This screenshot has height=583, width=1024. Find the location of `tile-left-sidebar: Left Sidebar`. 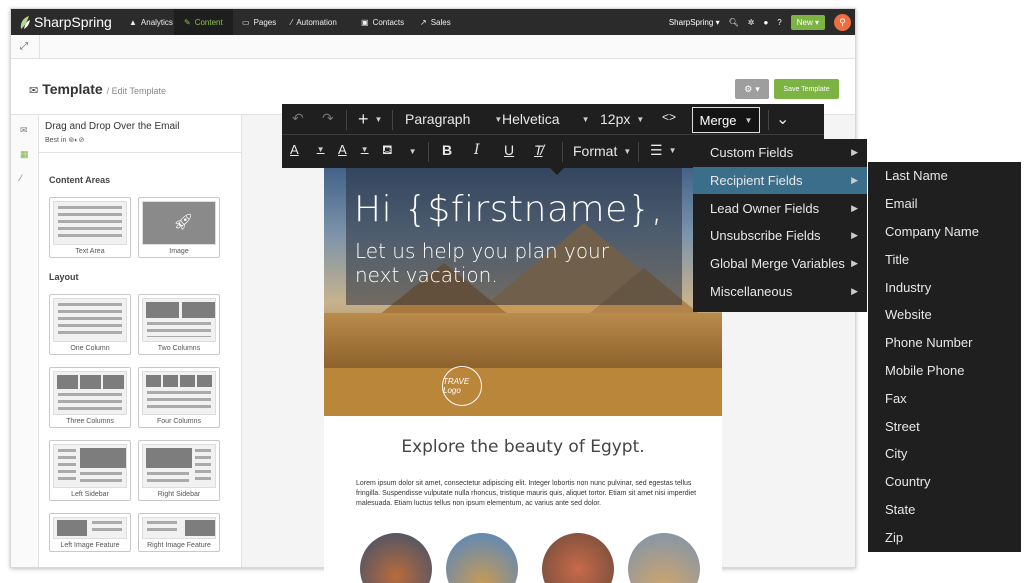

tile-left-sidebar: Left Sidebar is located at coordinates (90, 470).